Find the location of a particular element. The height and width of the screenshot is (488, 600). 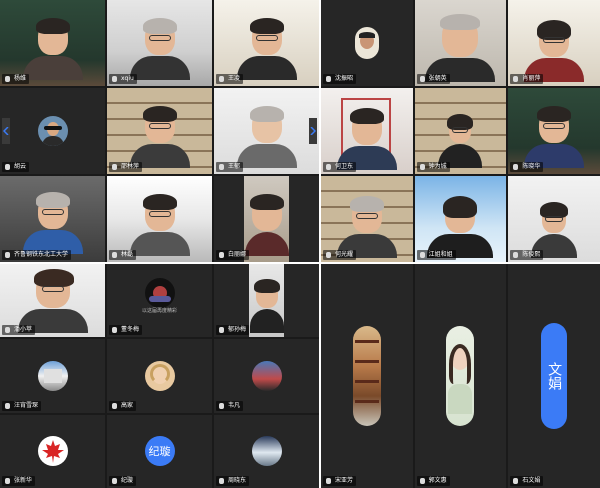

participant-tile: 邵林萍 is located at coordinates (159, 131).